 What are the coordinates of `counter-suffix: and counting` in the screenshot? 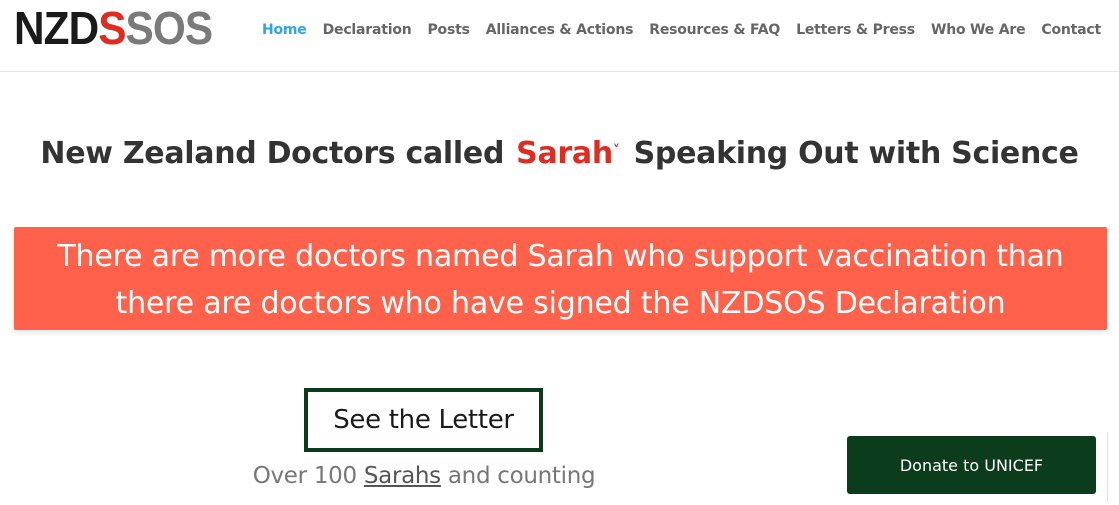 It's located at (518, 476).